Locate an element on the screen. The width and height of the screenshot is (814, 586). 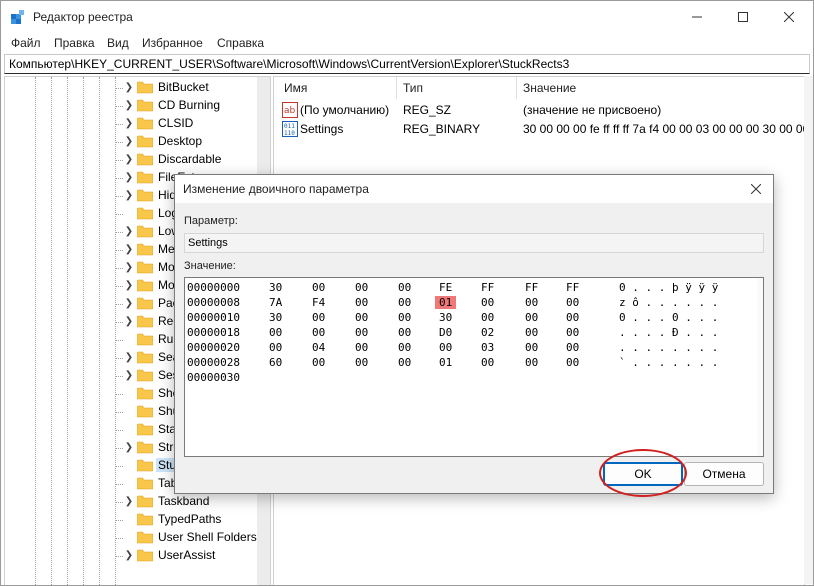
hex-byte: 03 is located at coordinates (487, 347).